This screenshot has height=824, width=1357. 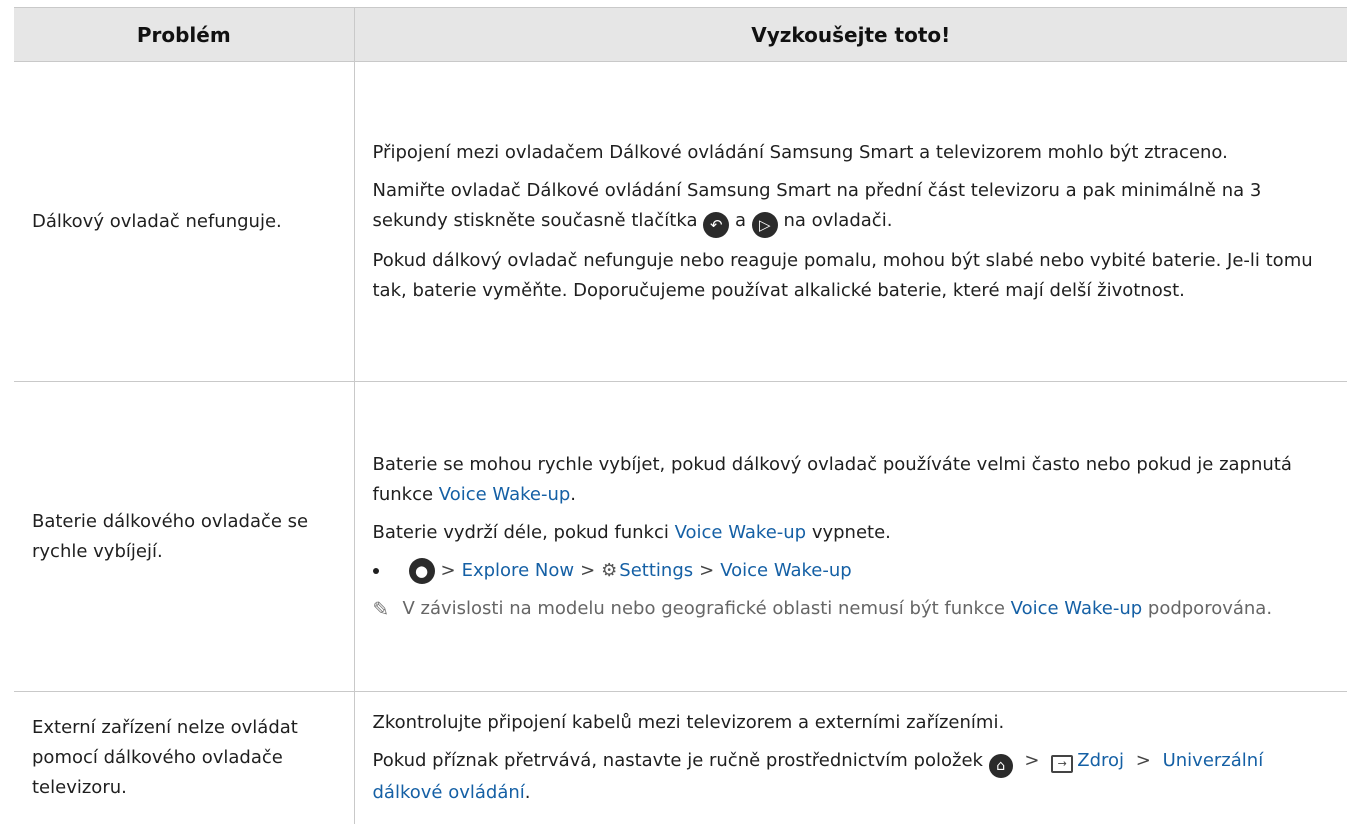 I want to click on table-header-row: Problém Vyzkoušejte toto!, so click(x=680, y=34).